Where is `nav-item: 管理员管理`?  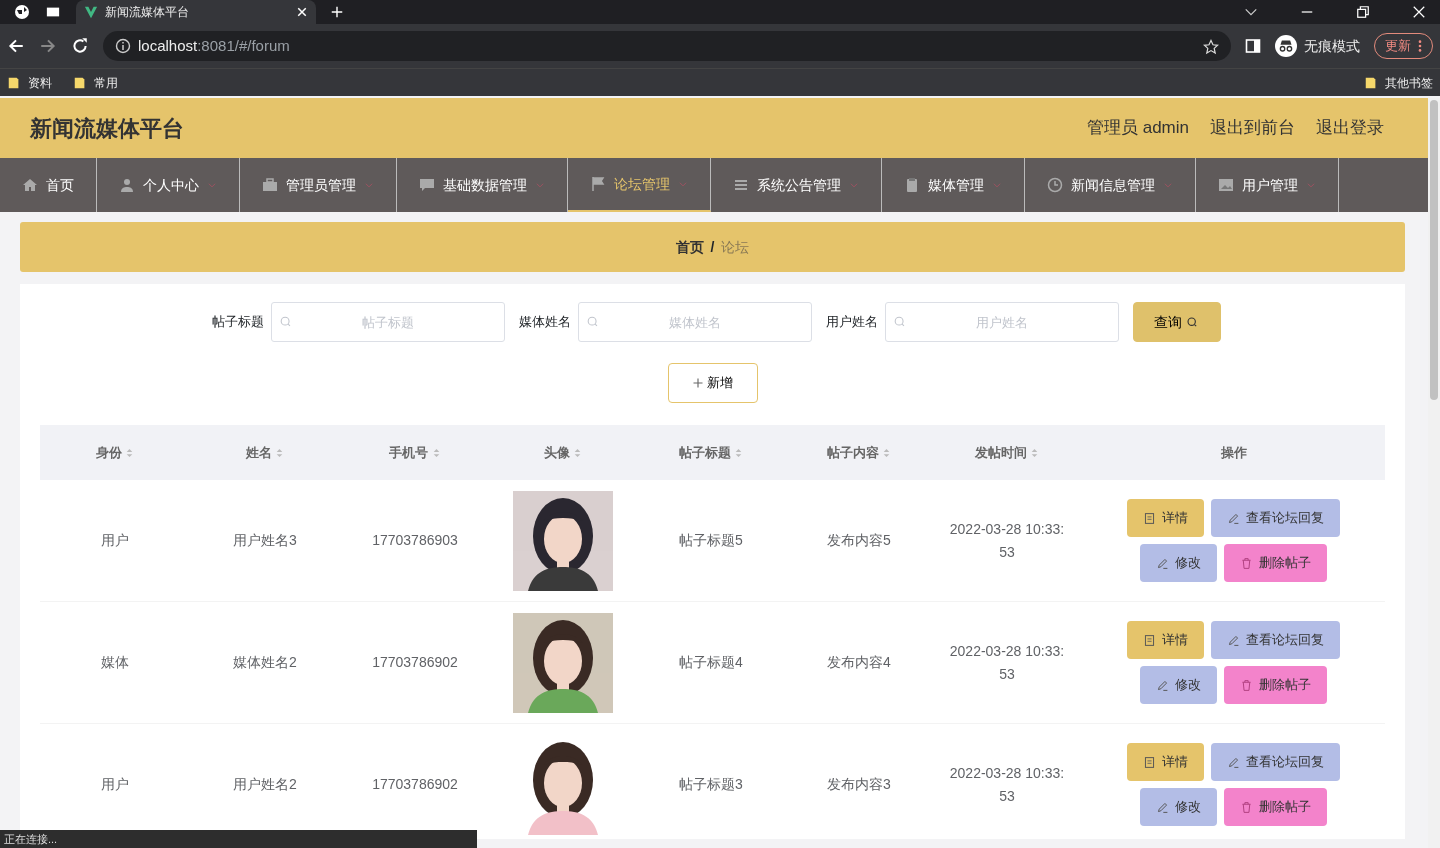 nav-item: 管理员管理 is located at coordinates (318, 185).